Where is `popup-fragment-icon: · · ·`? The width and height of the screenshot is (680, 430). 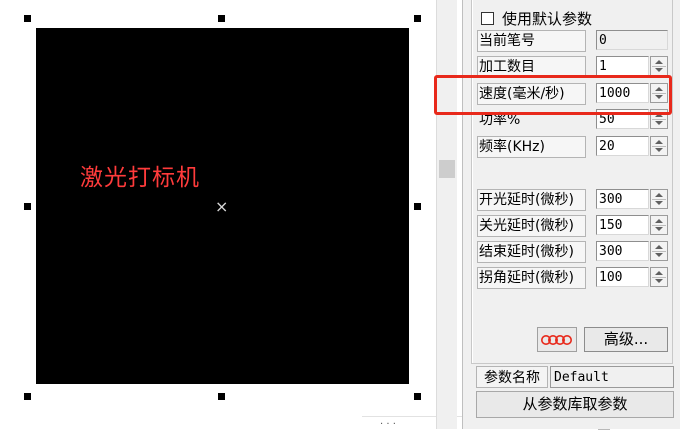
popup-fragment-icon: · · · is located at coordinates (388, 424).